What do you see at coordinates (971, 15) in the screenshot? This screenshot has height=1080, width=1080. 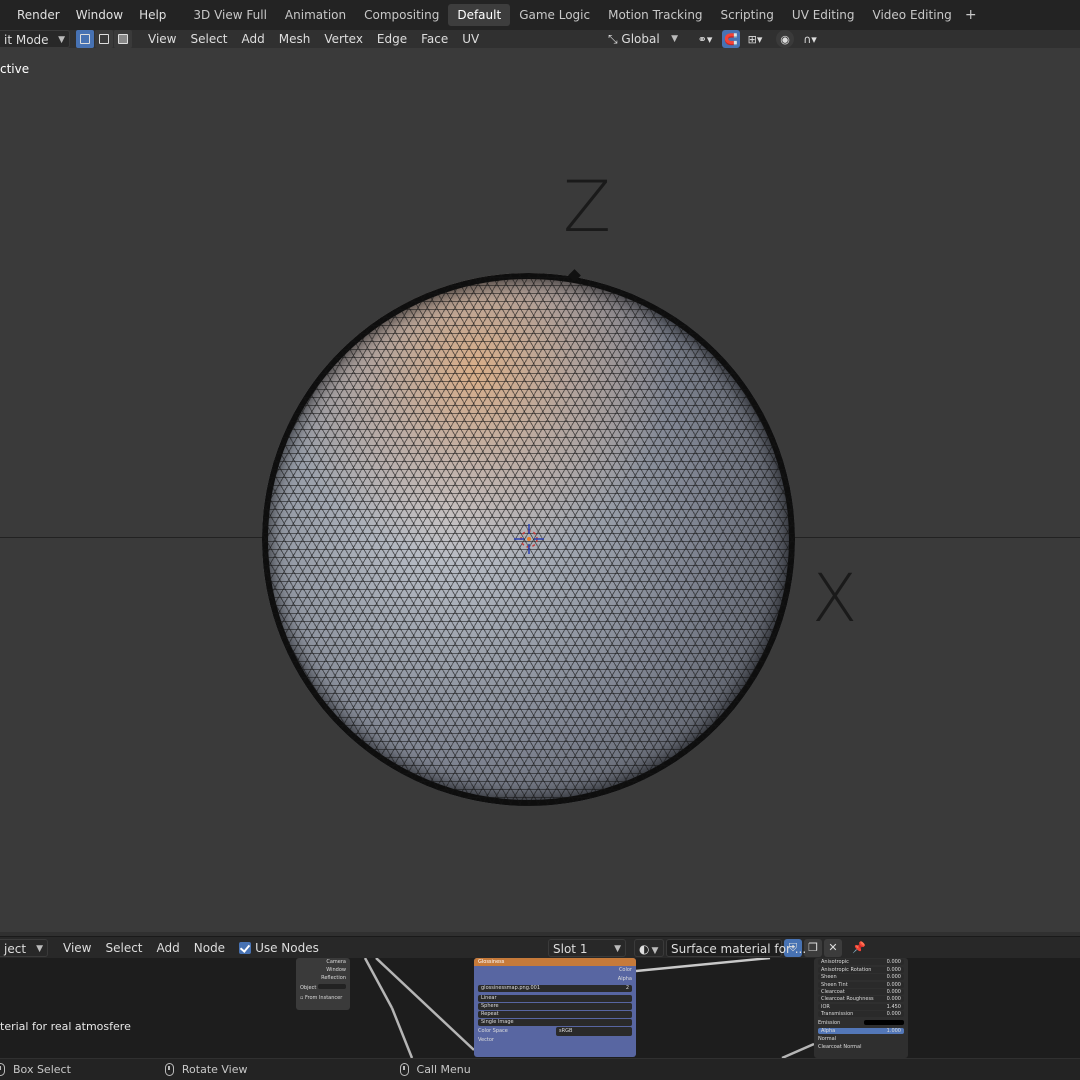 I see `add-workspace-button: +` at bounding box center [971, 15].